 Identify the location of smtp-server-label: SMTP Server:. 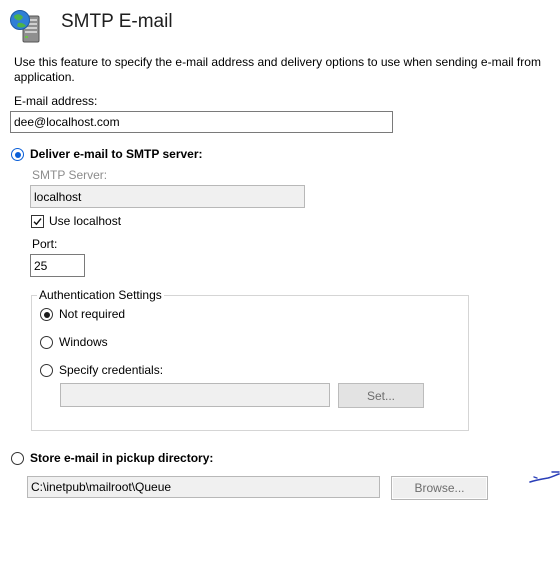
(70, 175).